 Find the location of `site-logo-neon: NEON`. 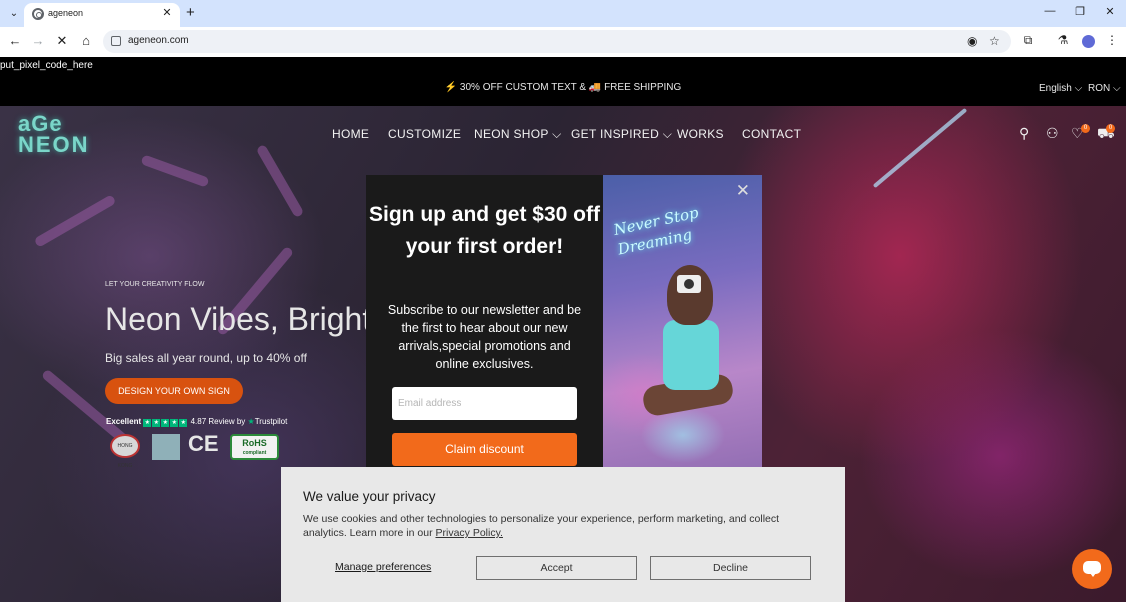

site-logo-neon: NEON is located at coordinates (54, 145).